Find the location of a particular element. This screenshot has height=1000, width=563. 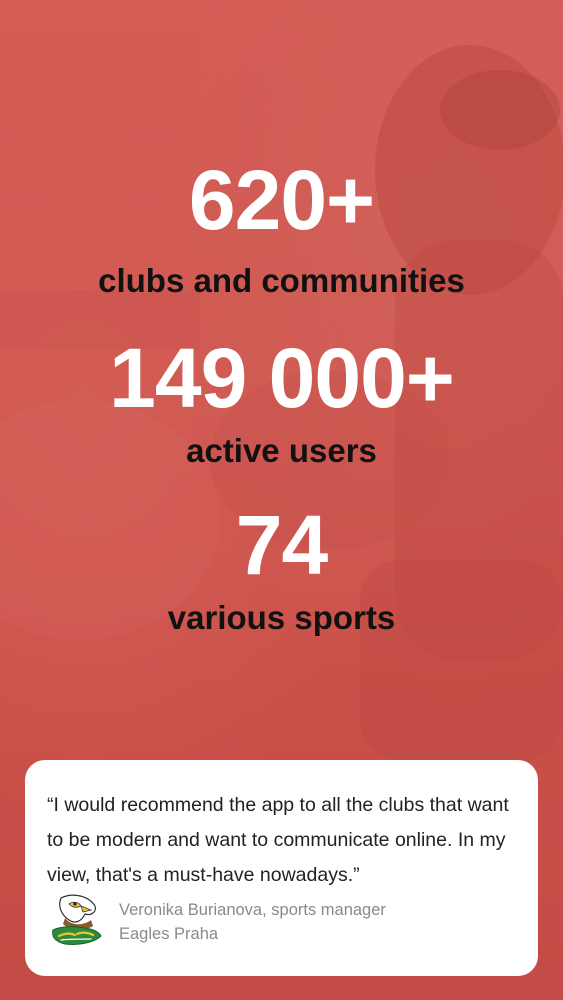

stat-label: active users is located at coordinates (281, 450).